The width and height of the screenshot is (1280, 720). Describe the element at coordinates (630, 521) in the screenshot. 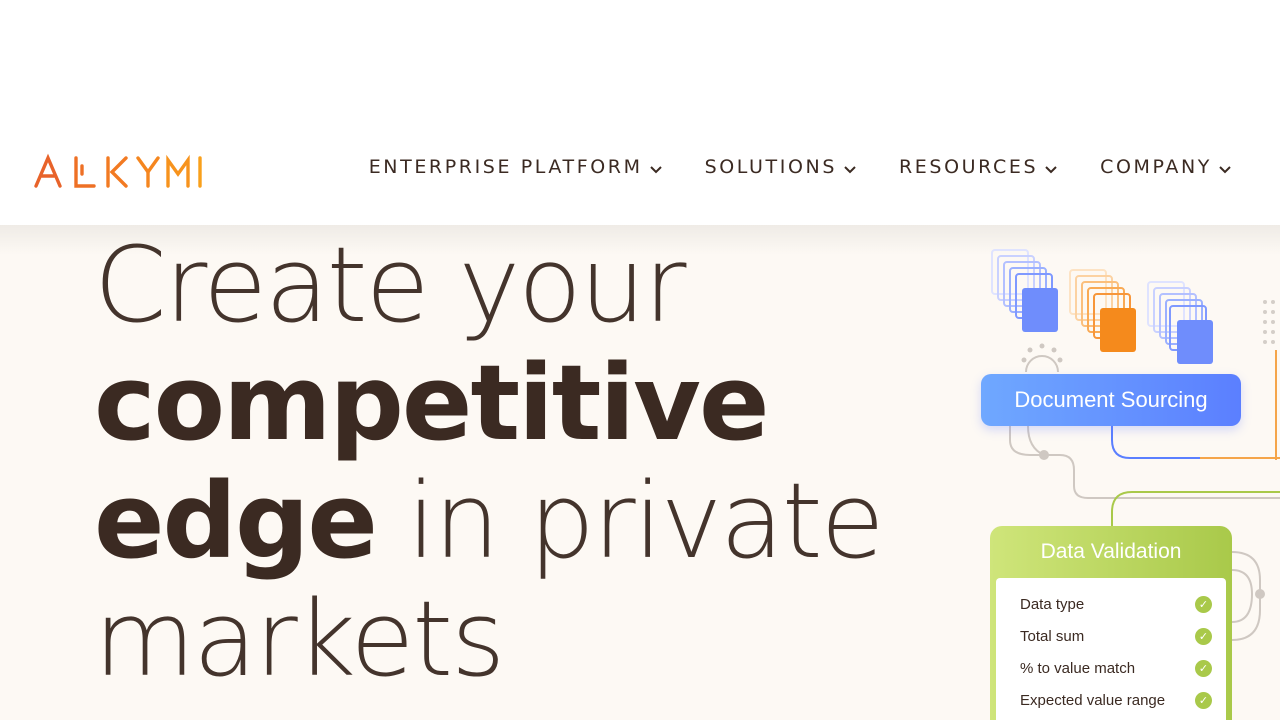

I see `hero-line-3-rest: in private` at that location.